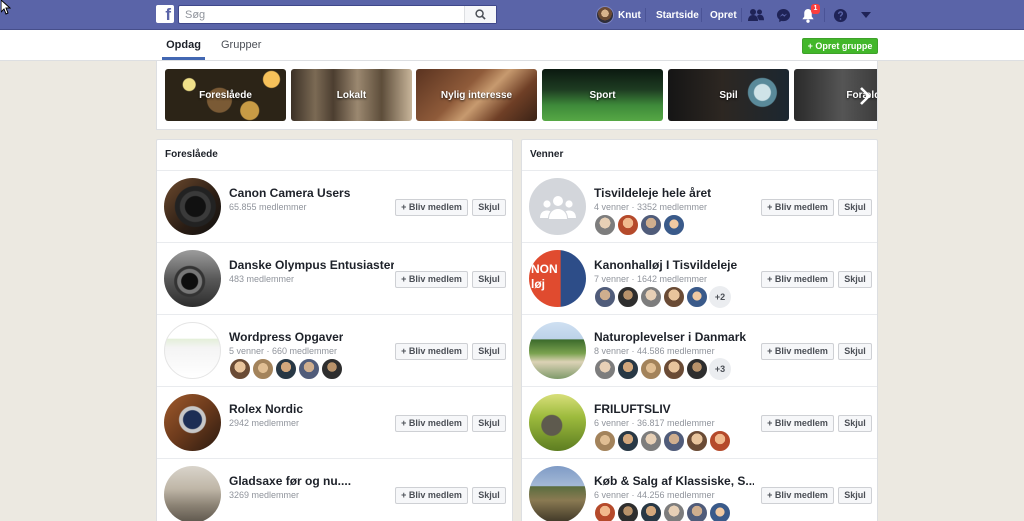 The height and width of the screenshot is (521, 1024). What do you see at coordinates (225, 95) in the screenshot?
I see `category-suggested: Foreslåede` at bounding box center [225, 95].